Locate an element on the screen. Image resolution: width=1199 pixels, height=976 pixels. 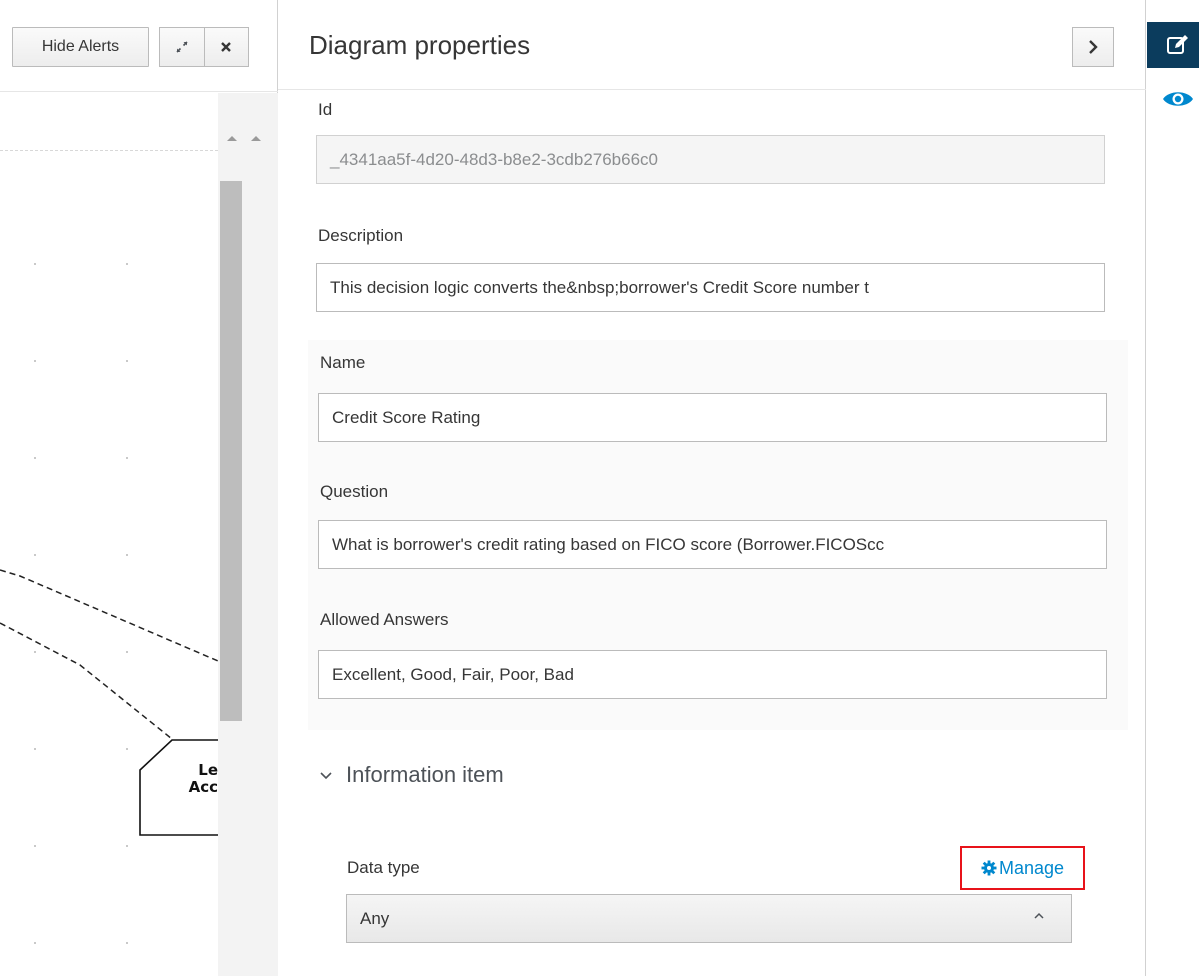
question-label: Question is located at coordinates (354, 491).